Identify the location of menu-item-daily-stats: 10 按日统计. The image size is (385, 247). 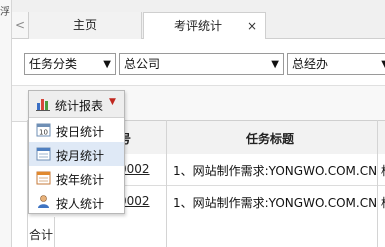
(76, 130).